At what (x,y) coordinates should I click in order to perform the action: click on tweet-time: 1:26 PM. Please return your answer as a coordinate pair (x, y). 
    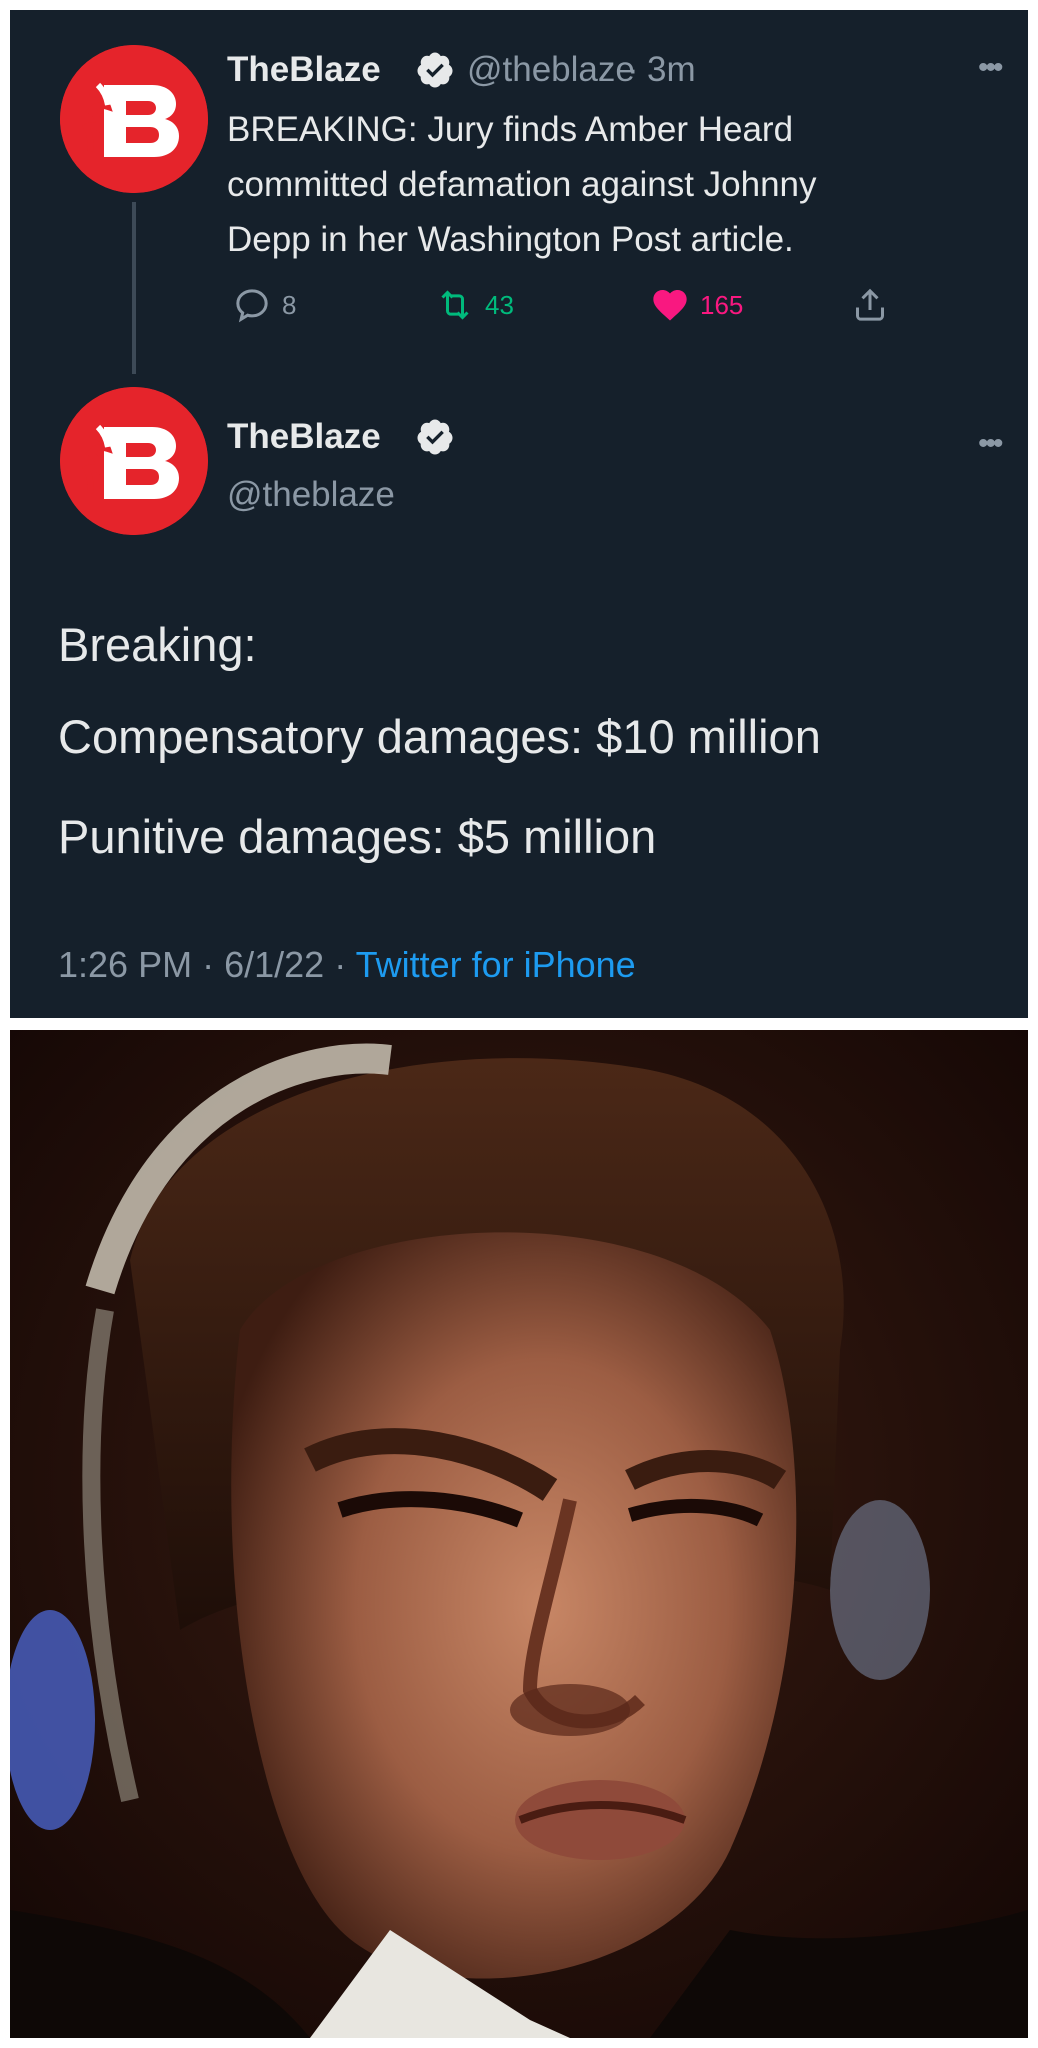
    Looking at the image, I should click on (125, 964).